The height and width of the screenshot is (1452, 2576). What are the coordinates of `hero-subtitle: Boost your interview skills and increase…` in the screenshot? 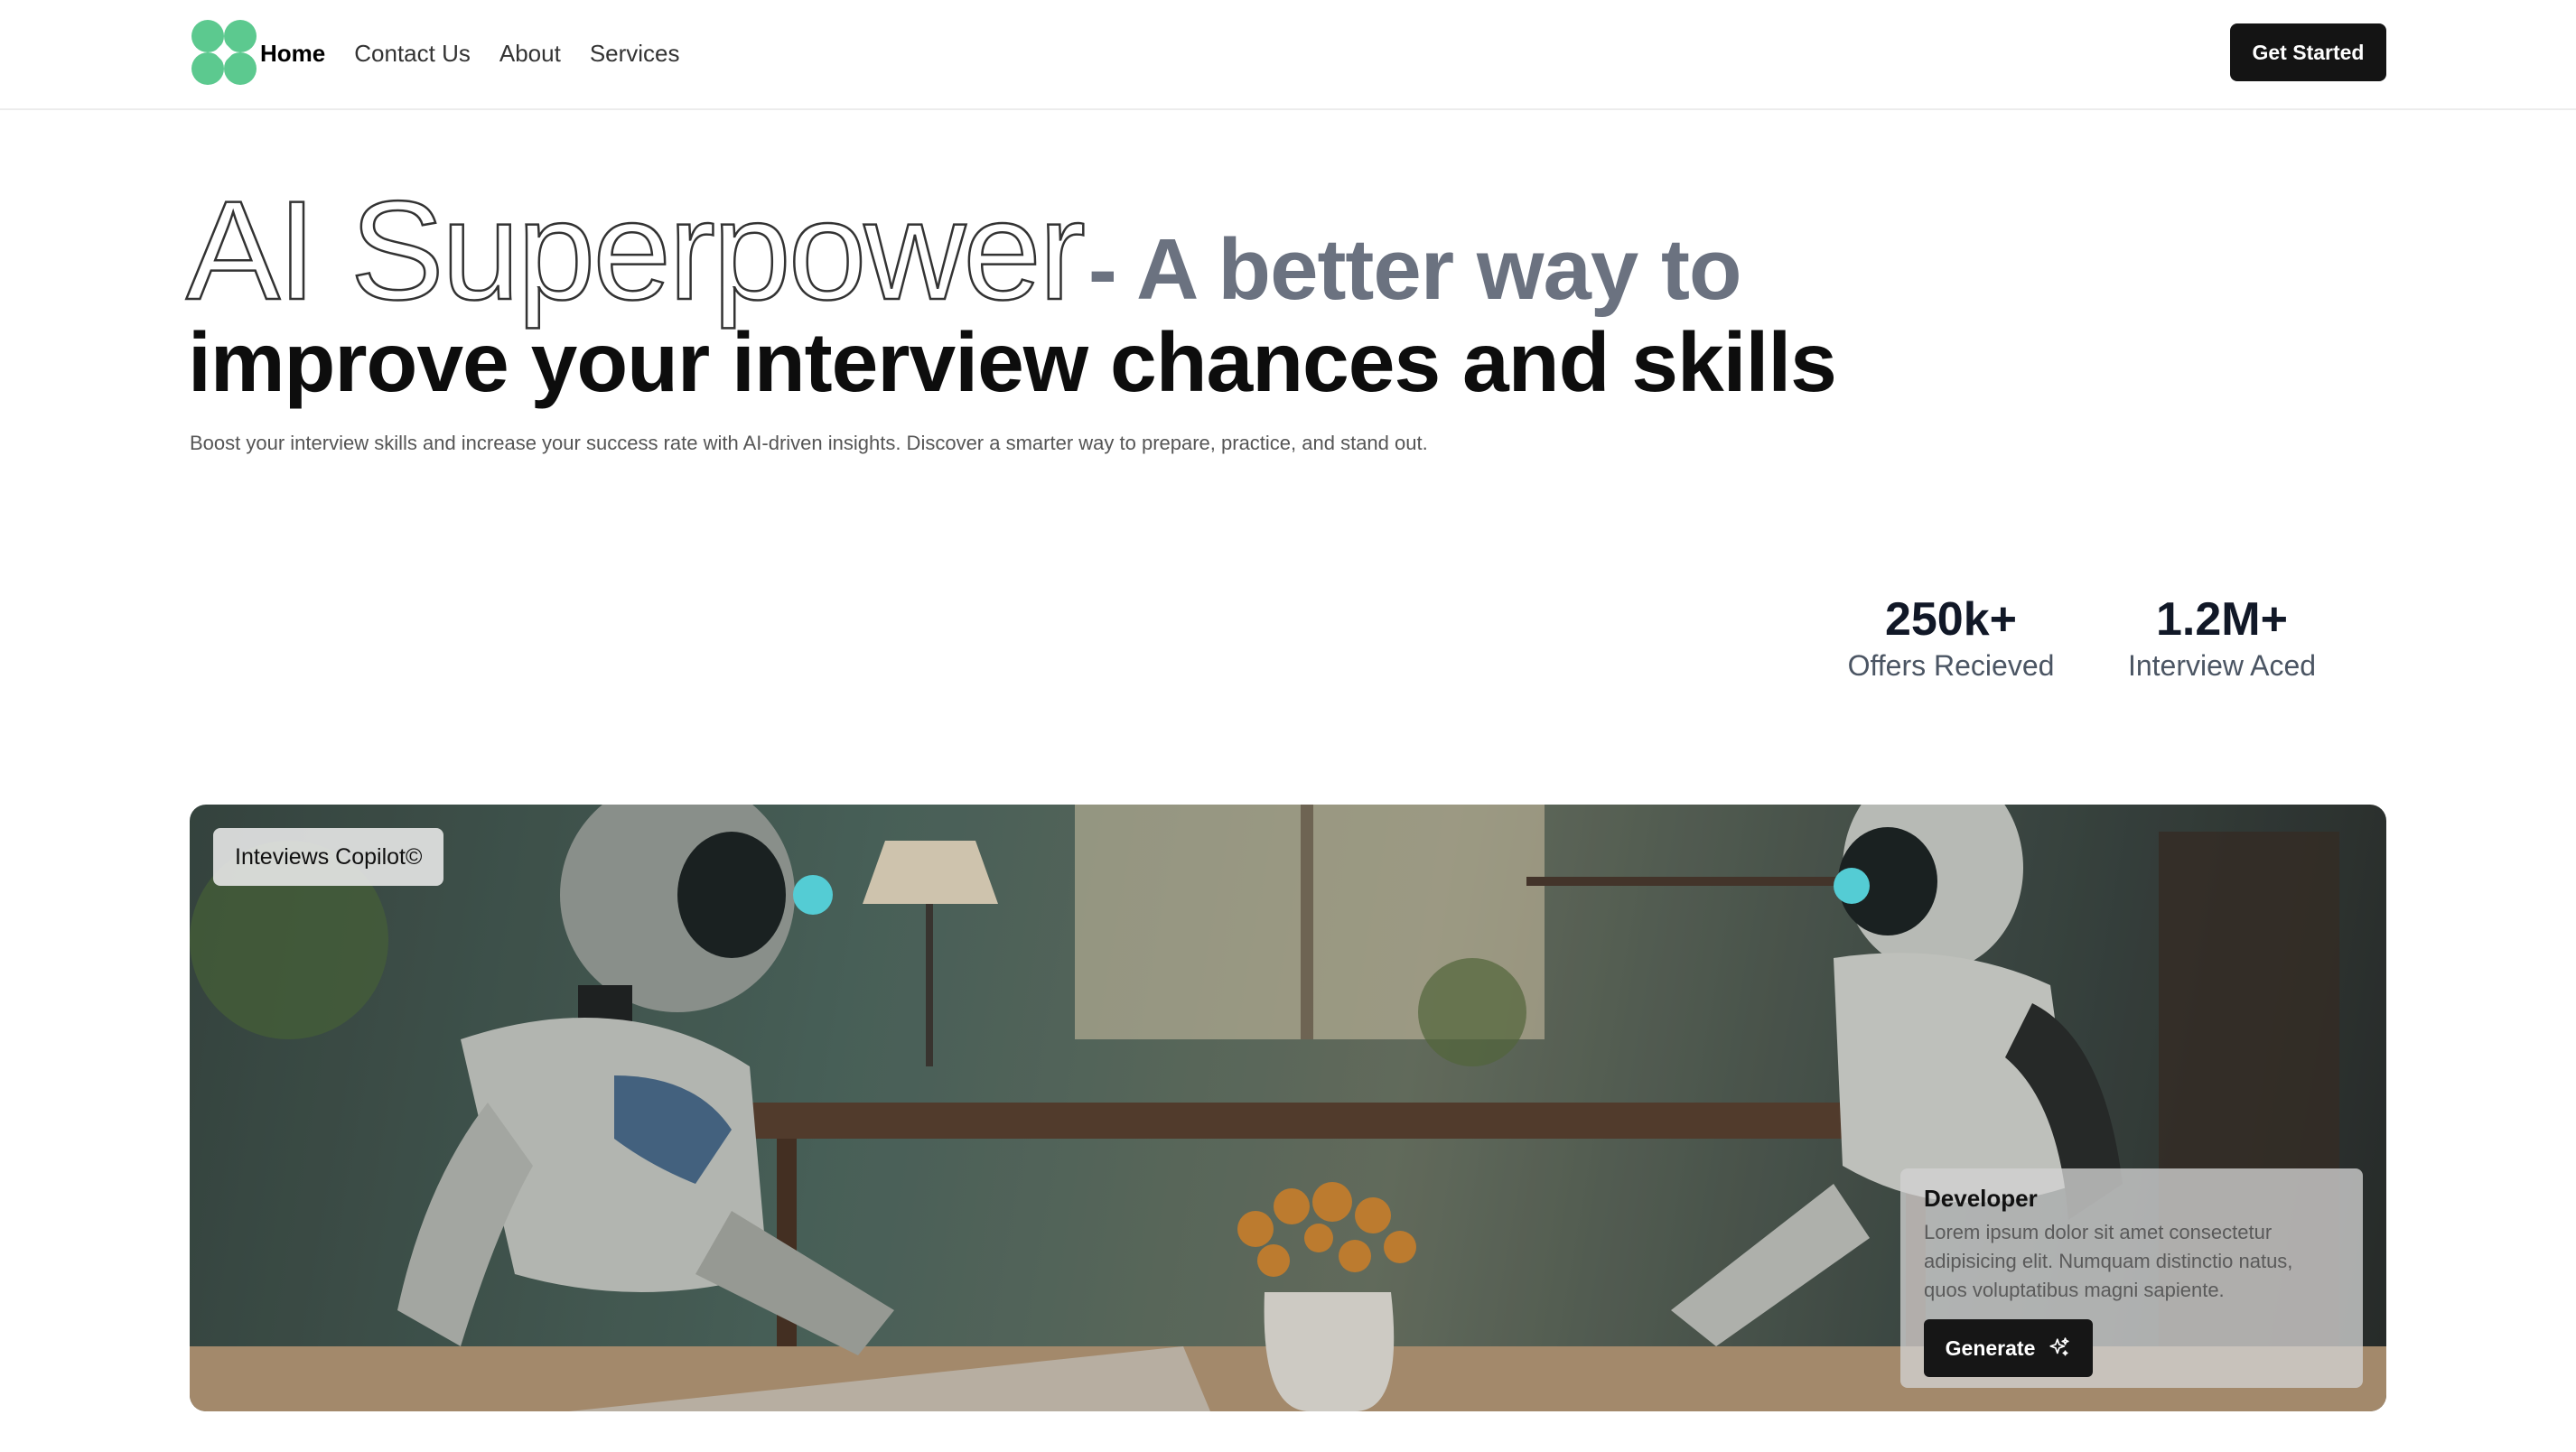 It's located at (809, 443).